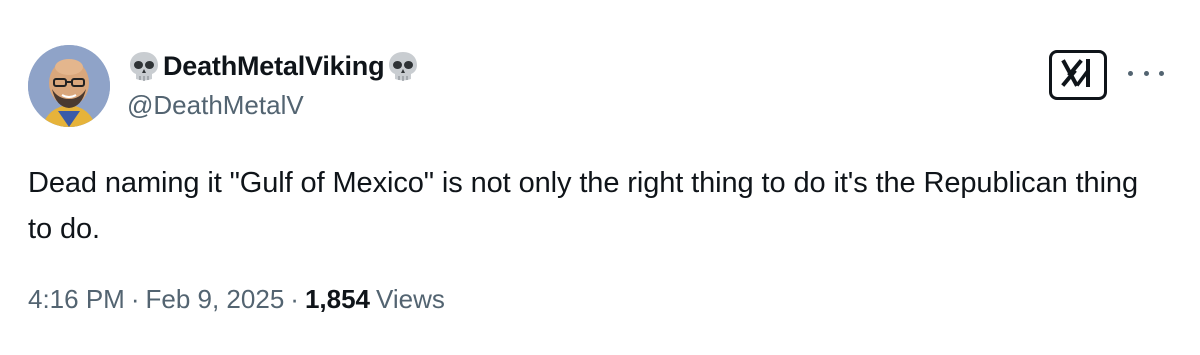  I want to click on avatar, so click(69, 86).